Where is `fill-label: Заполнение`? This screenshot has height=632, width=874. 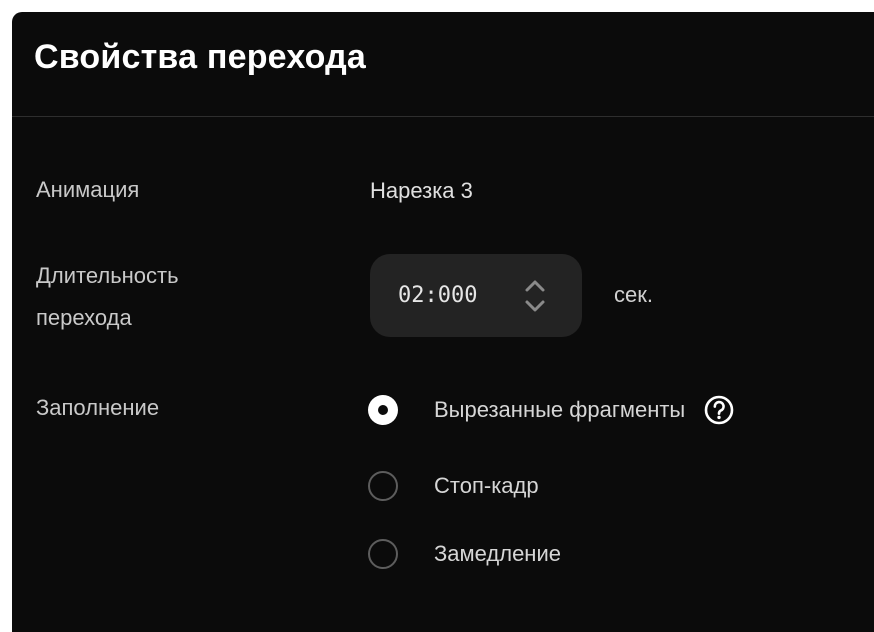 fill-label: Заполнение is located at coordinates (98, 407).